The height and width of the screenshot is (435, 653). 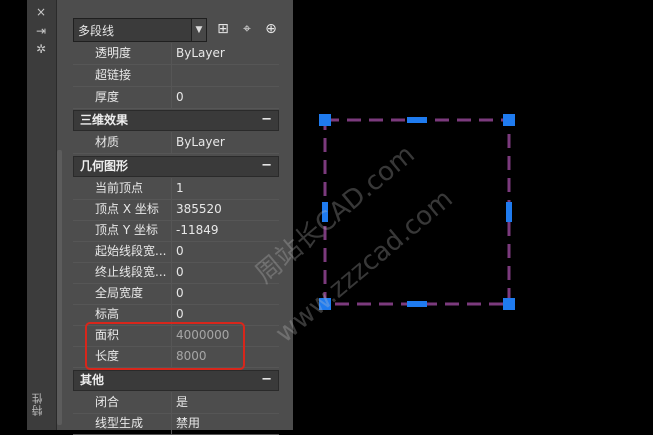 I want to click on prop-label: 线型生成, so click(x=119, y=423).